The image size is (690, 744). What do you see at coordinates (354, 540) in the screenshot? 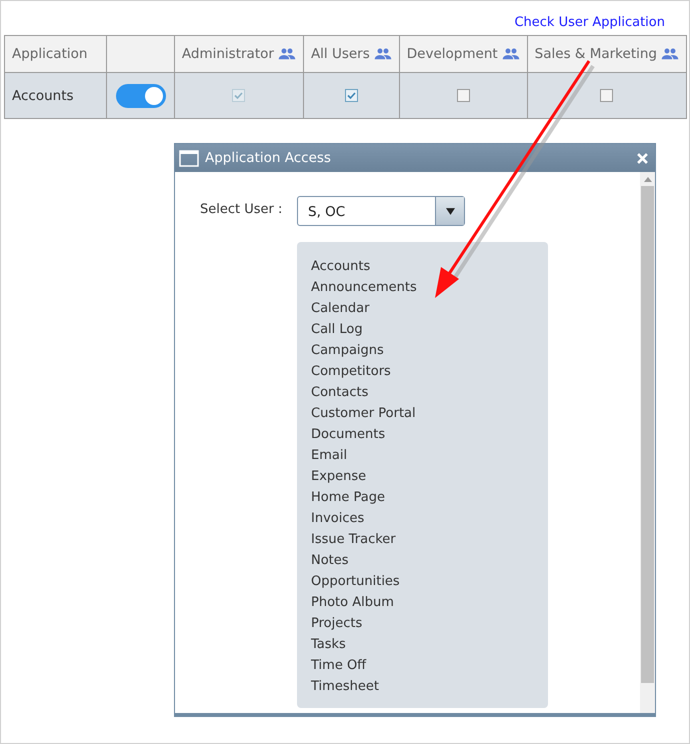
I see `application-item: Issue Tracker` at bounding box center [354, 540].